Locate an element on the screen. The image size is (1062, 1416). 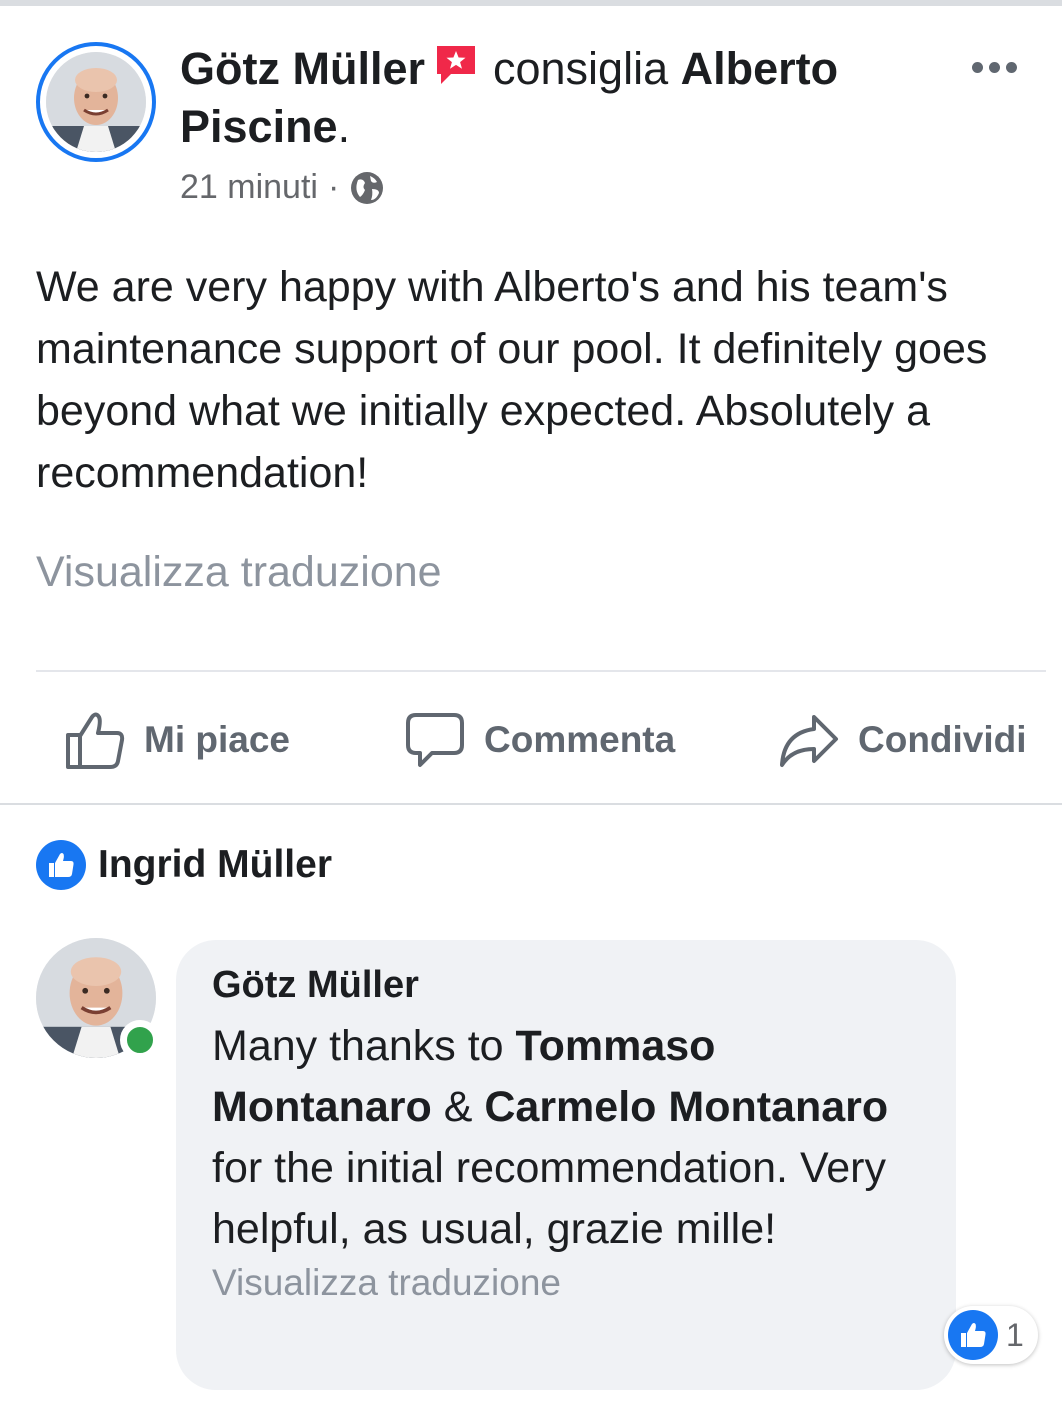
actions-divider-top is located at coordinates (541, 671).